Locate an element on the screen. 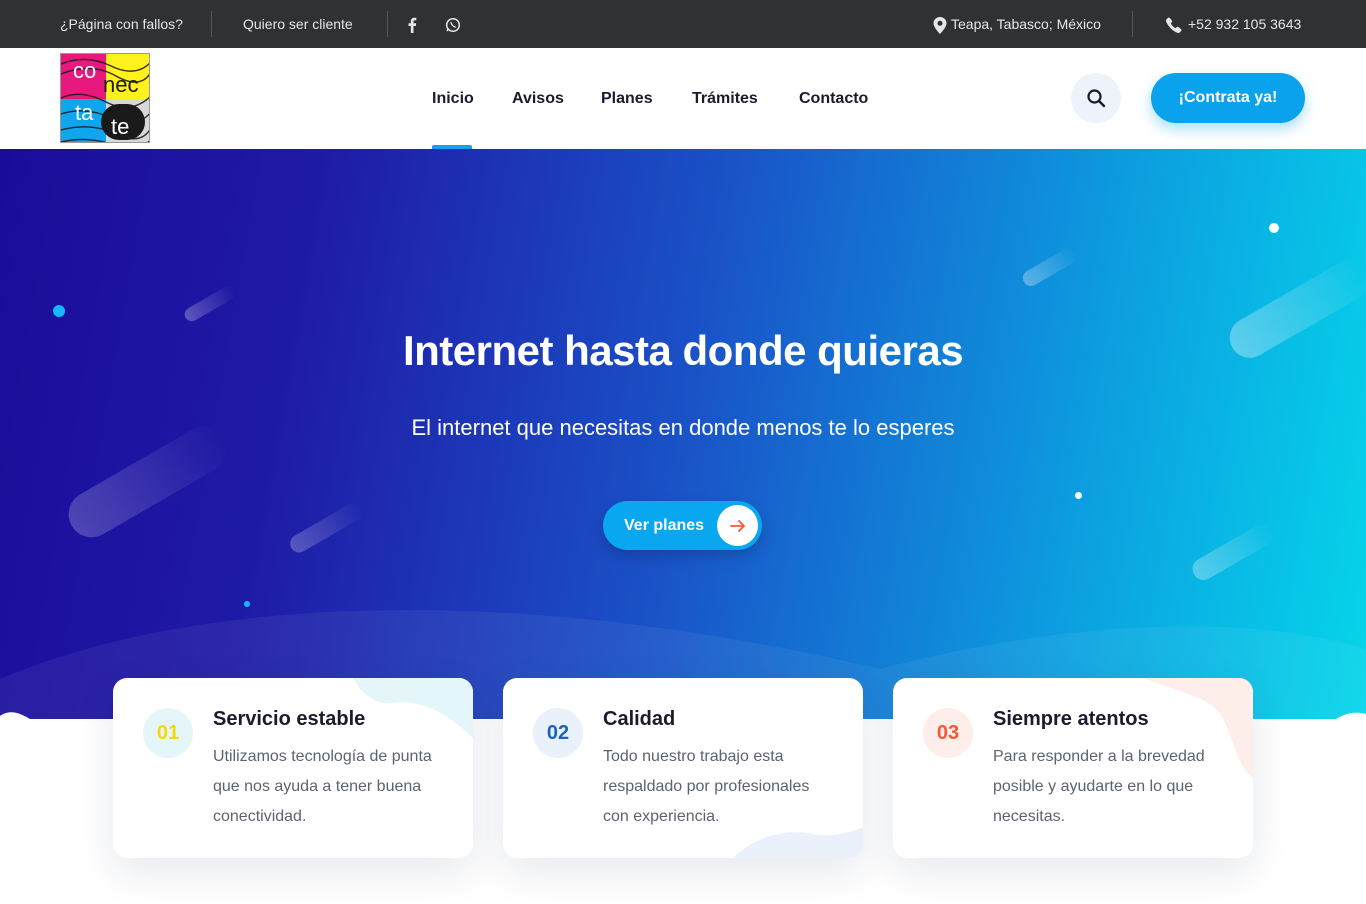 This screenshot has width=1366, height=904. nav-item-contacto: Contacto is located at coordinates (833, 98).